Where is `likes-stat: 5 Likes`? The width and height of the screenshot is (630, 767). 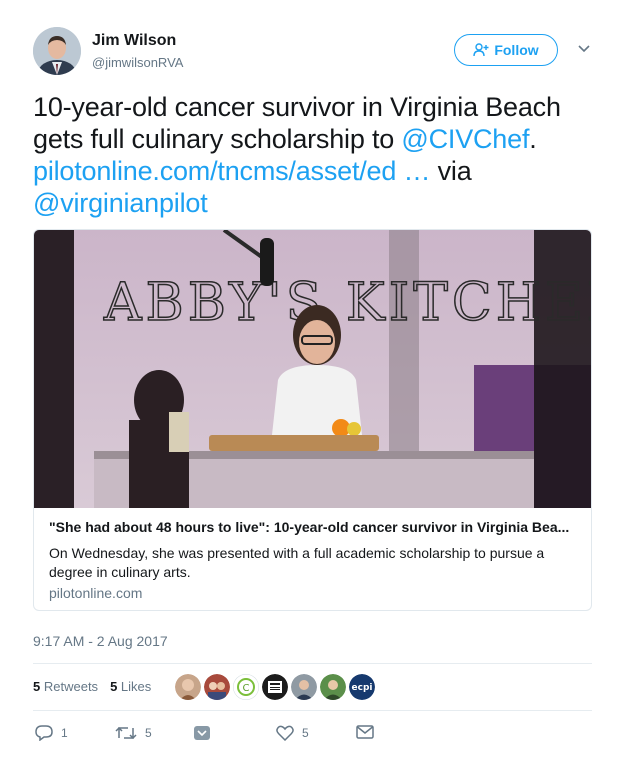
likes-stat: 5 Likes is located at coordinates (130, 686).